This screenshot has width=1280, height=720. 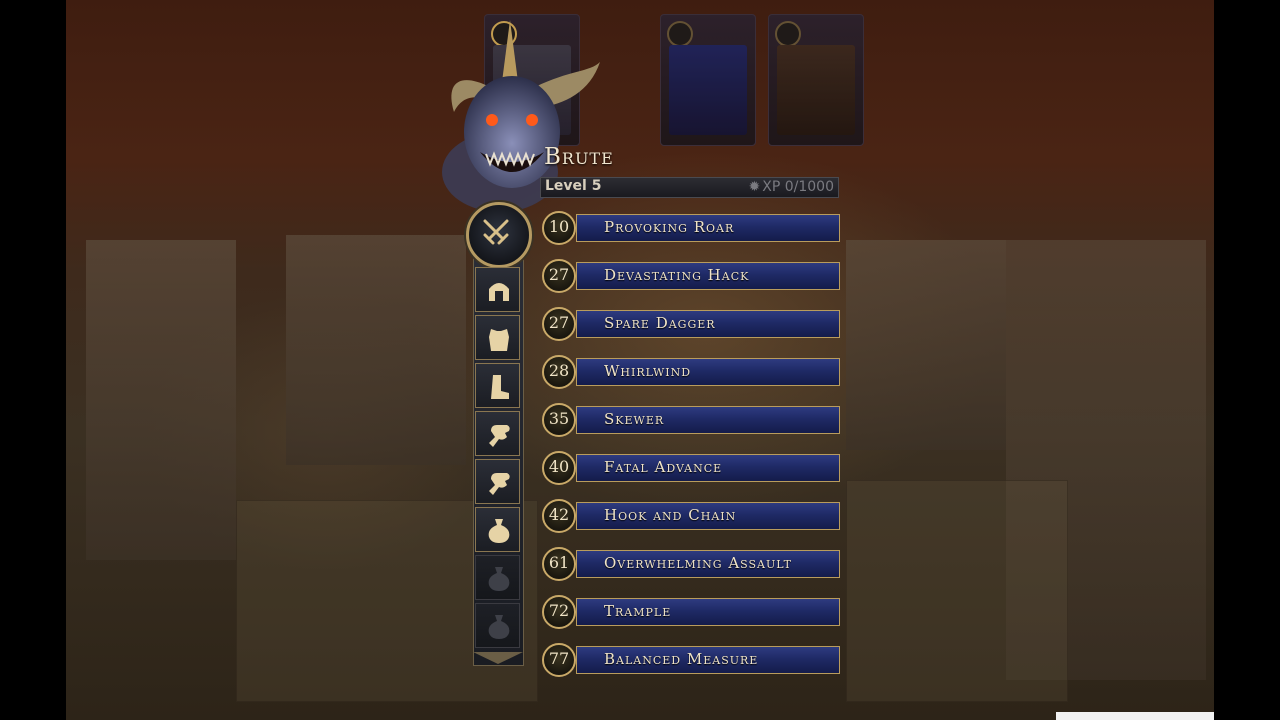 I want to click on ability-row: Provoking Roar 10, so click(x=692, y=228).